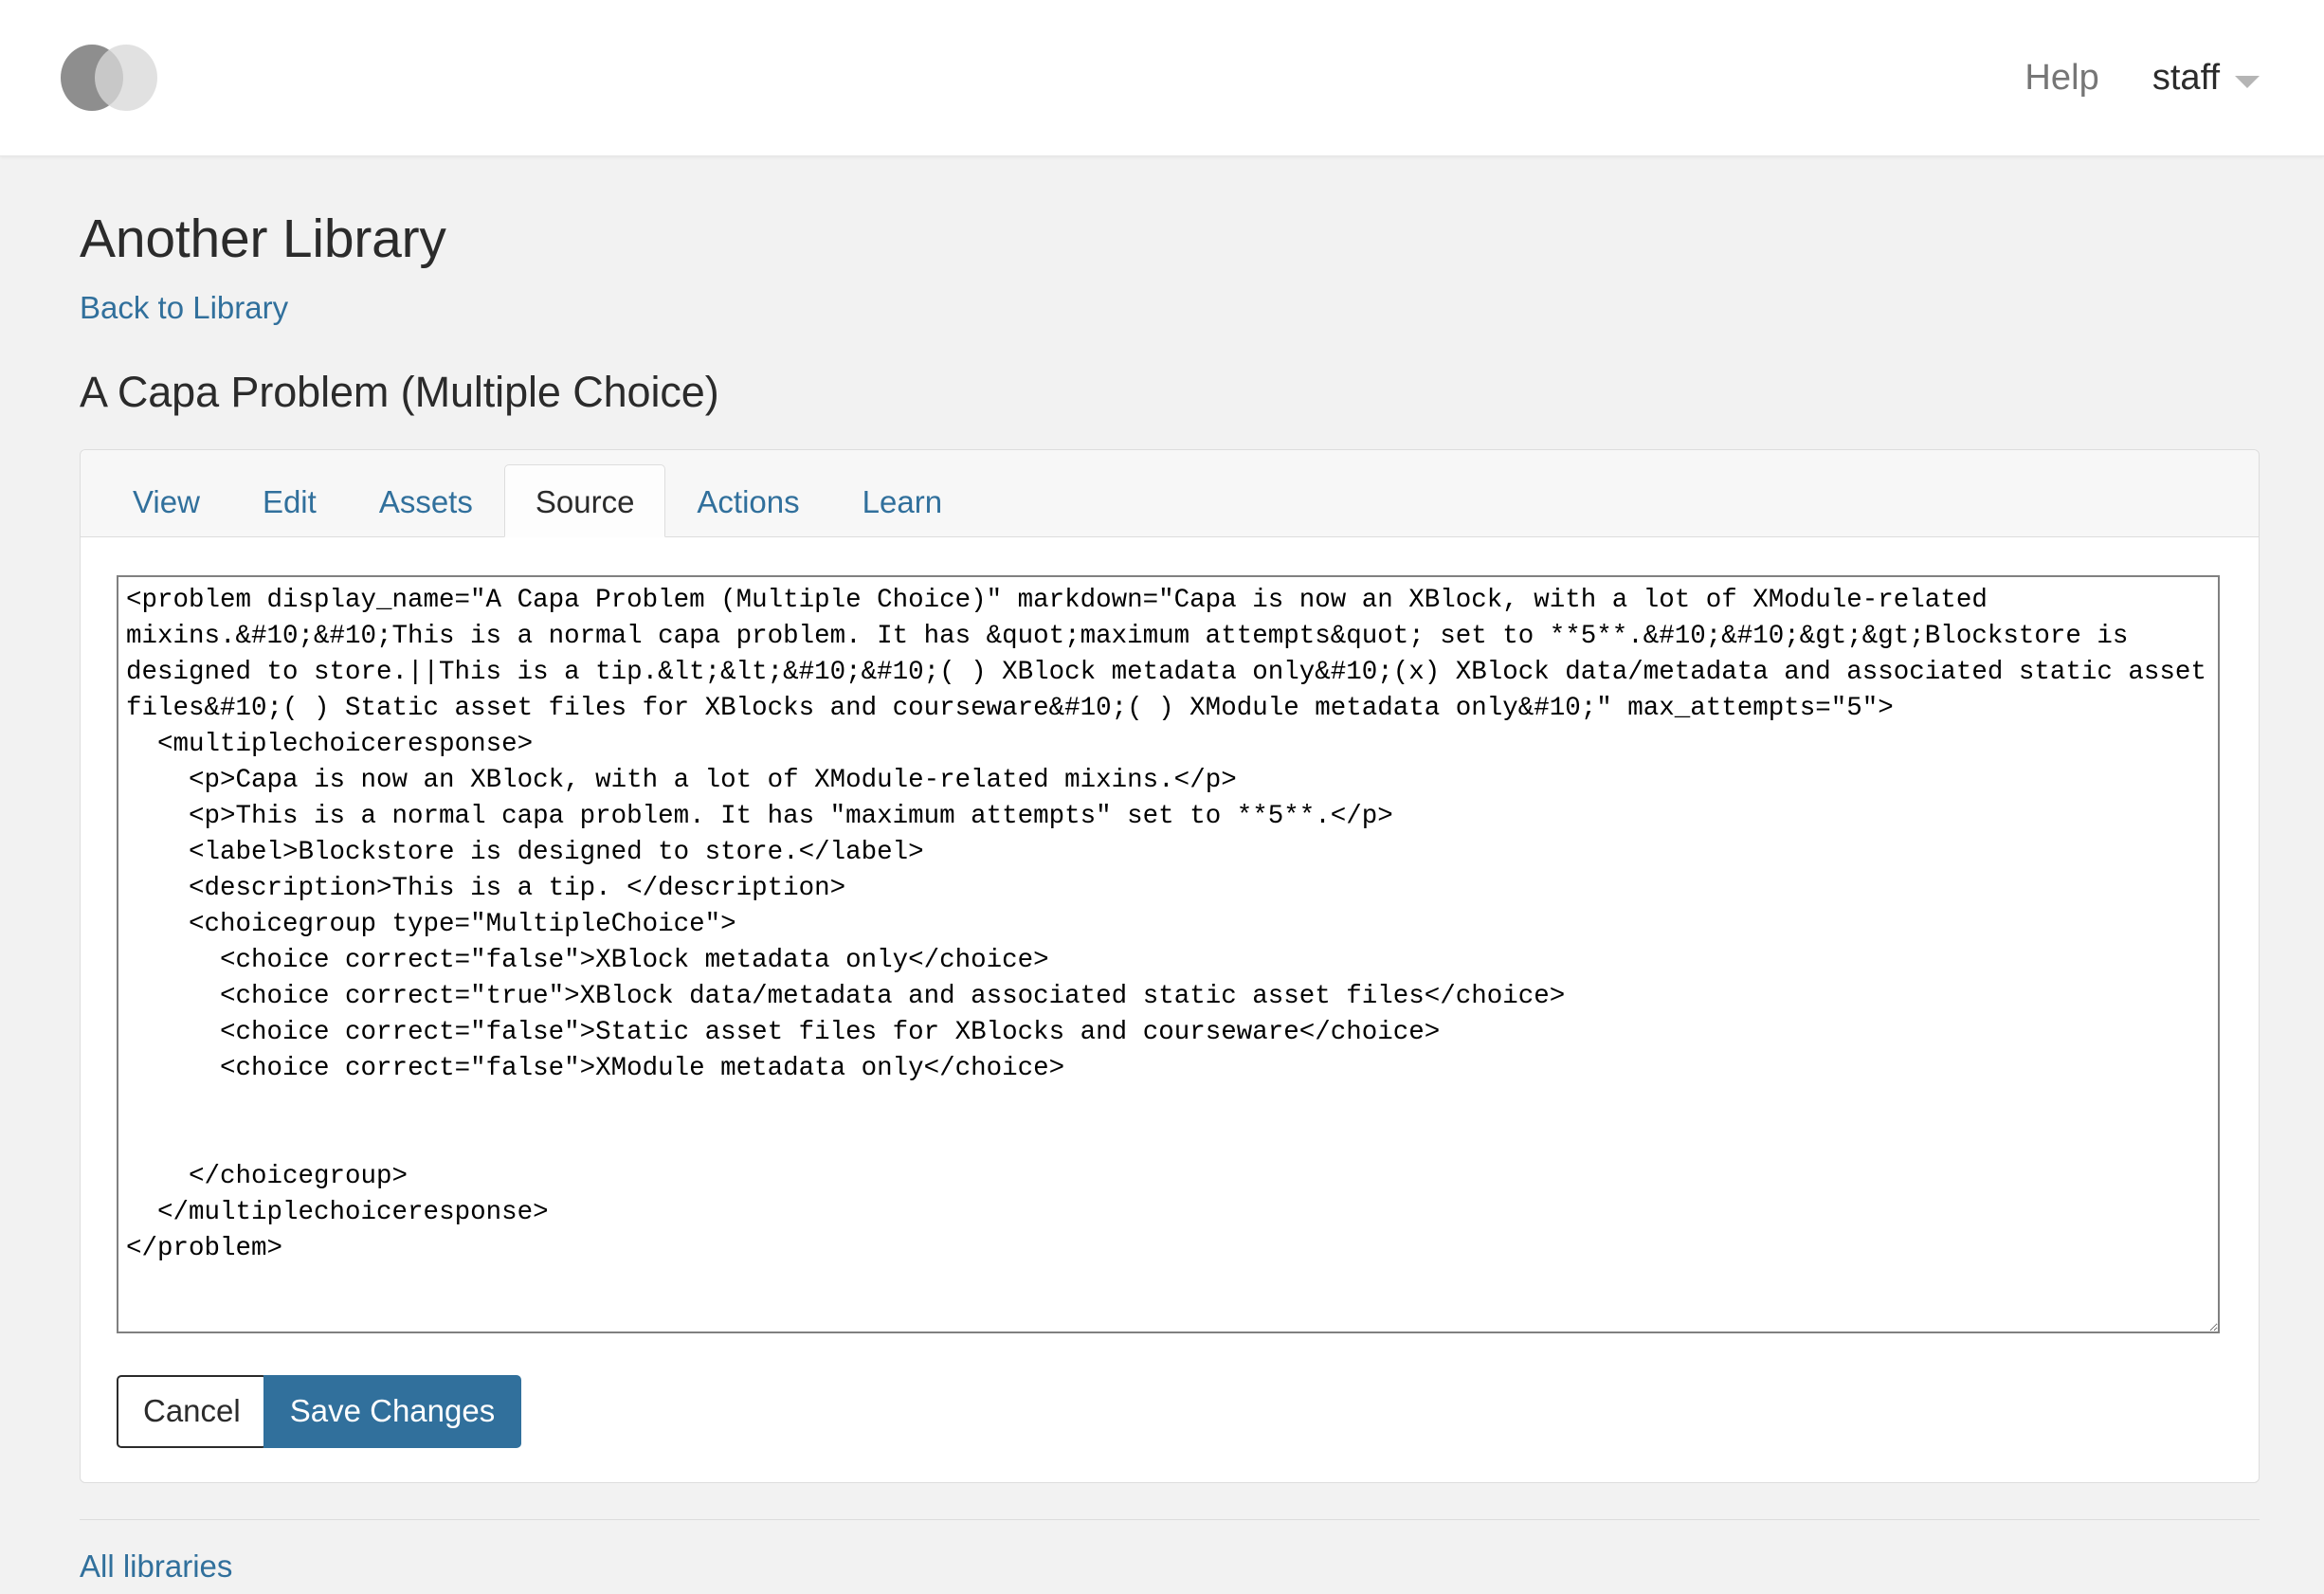 This screenshot has height=1594, width=2324. Describe the element at coordinates (1162, 78) in the screenshot. I see `site-header: Help staff` at that location.